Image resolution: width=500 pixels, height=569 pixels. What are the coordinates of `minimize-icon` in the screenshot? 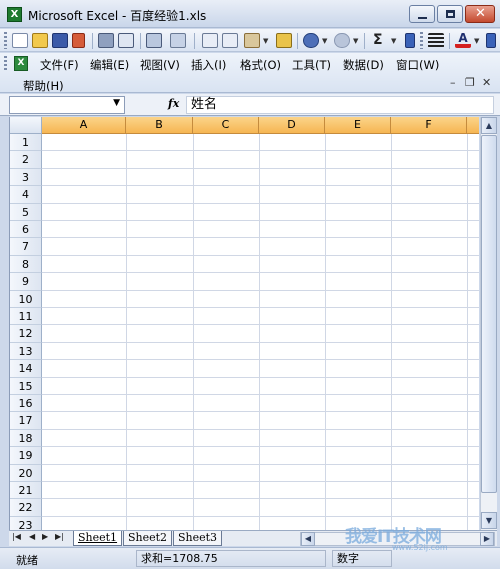 It's located at (422, 18).